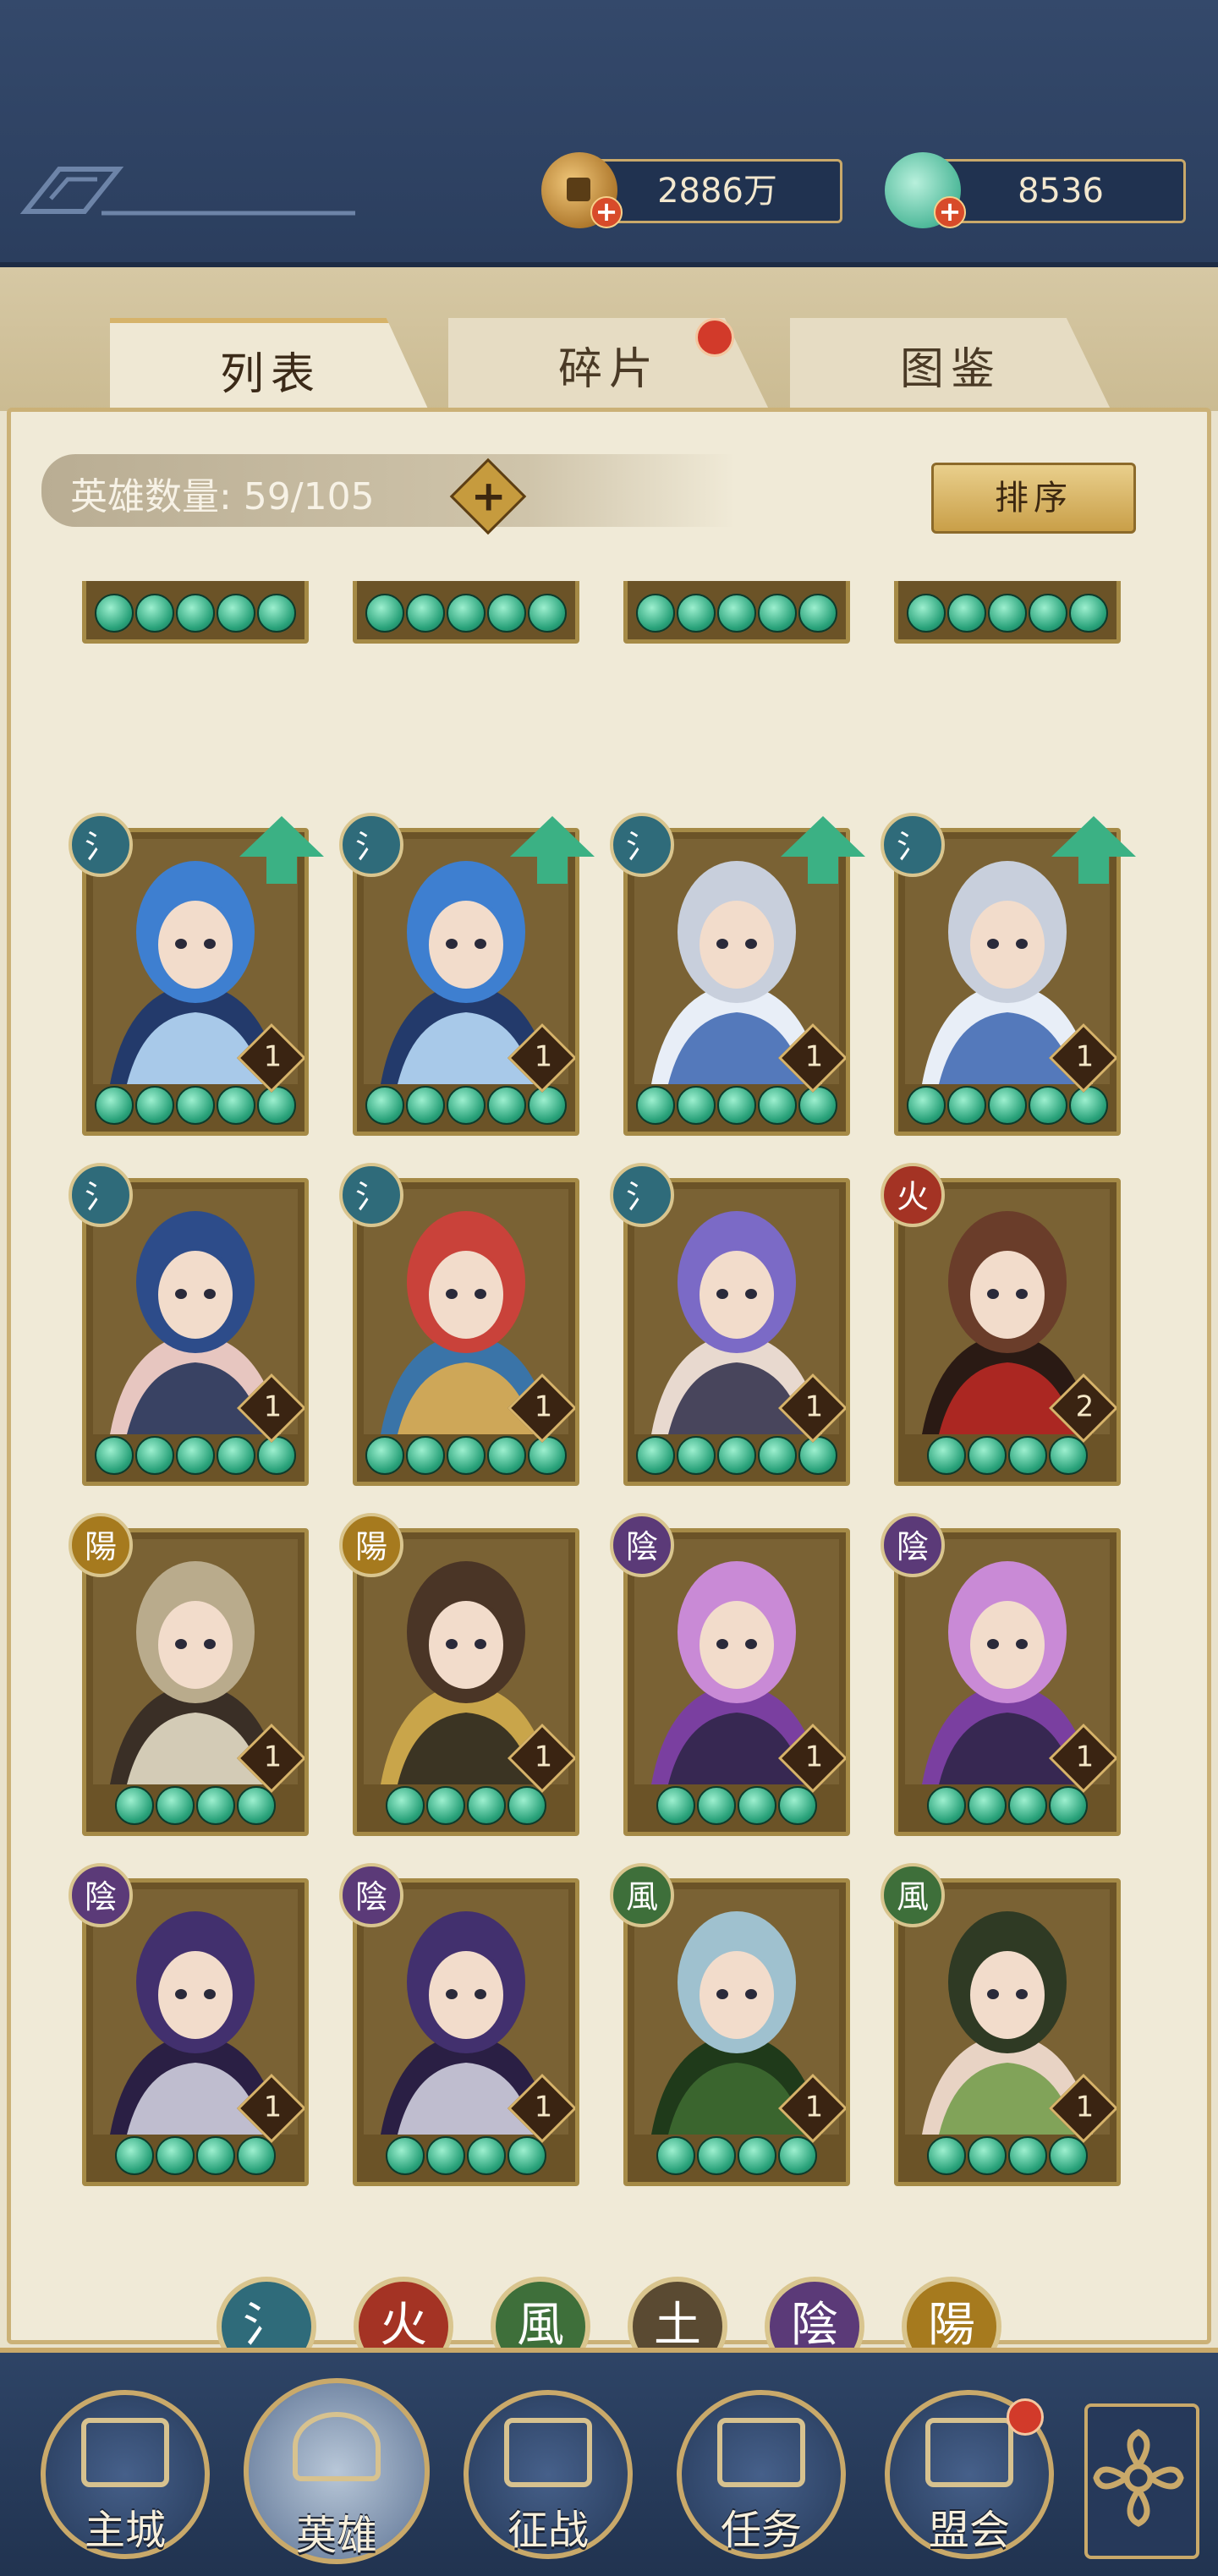 The width and height of the screenshot is (1218, 2576). What do you see at coordinates (693, 190) in the screenshot?
I see `copper-resource: 2886万 +` at bounding box center [693, 190].